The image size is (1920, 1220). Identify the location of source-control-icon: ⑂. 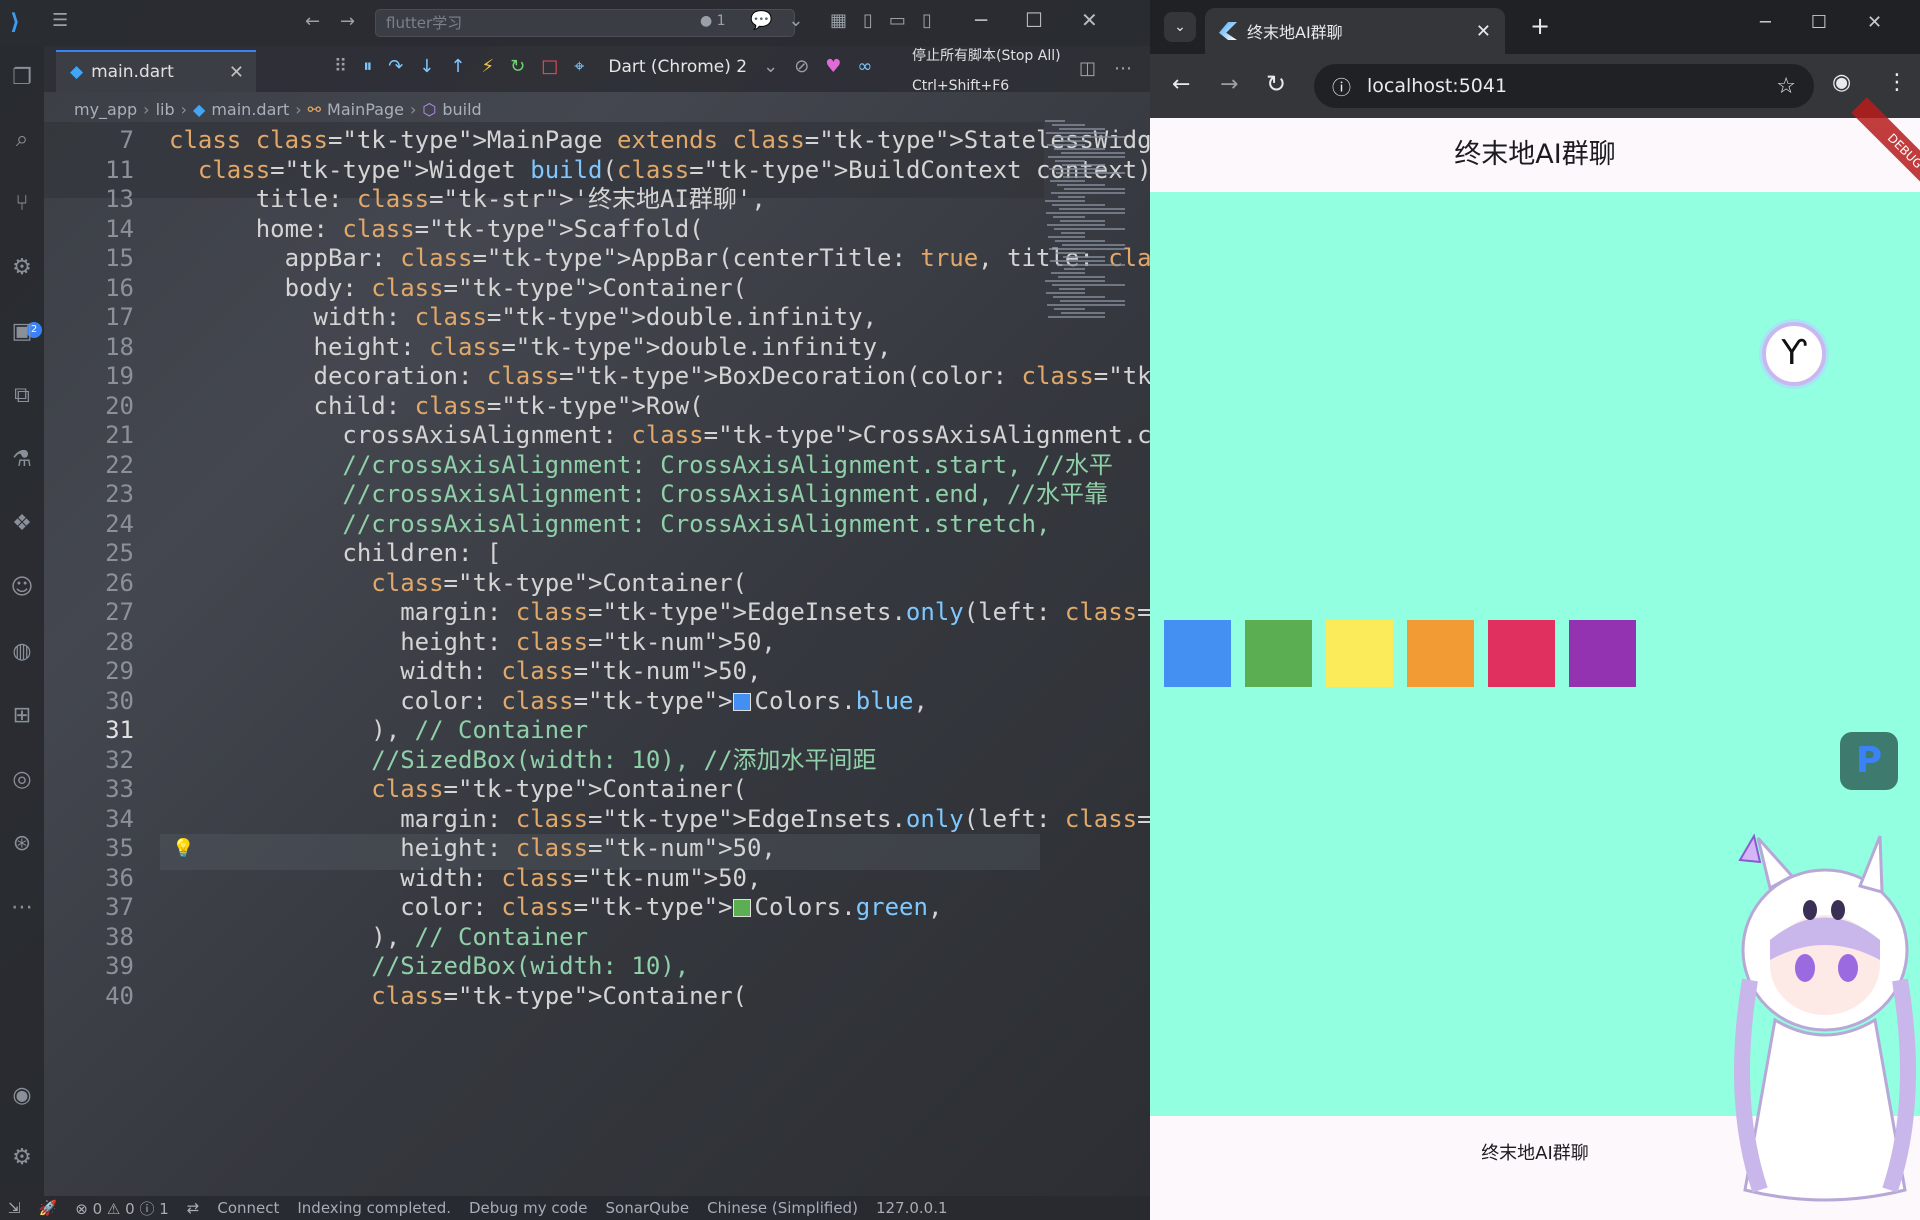
(22, 204).